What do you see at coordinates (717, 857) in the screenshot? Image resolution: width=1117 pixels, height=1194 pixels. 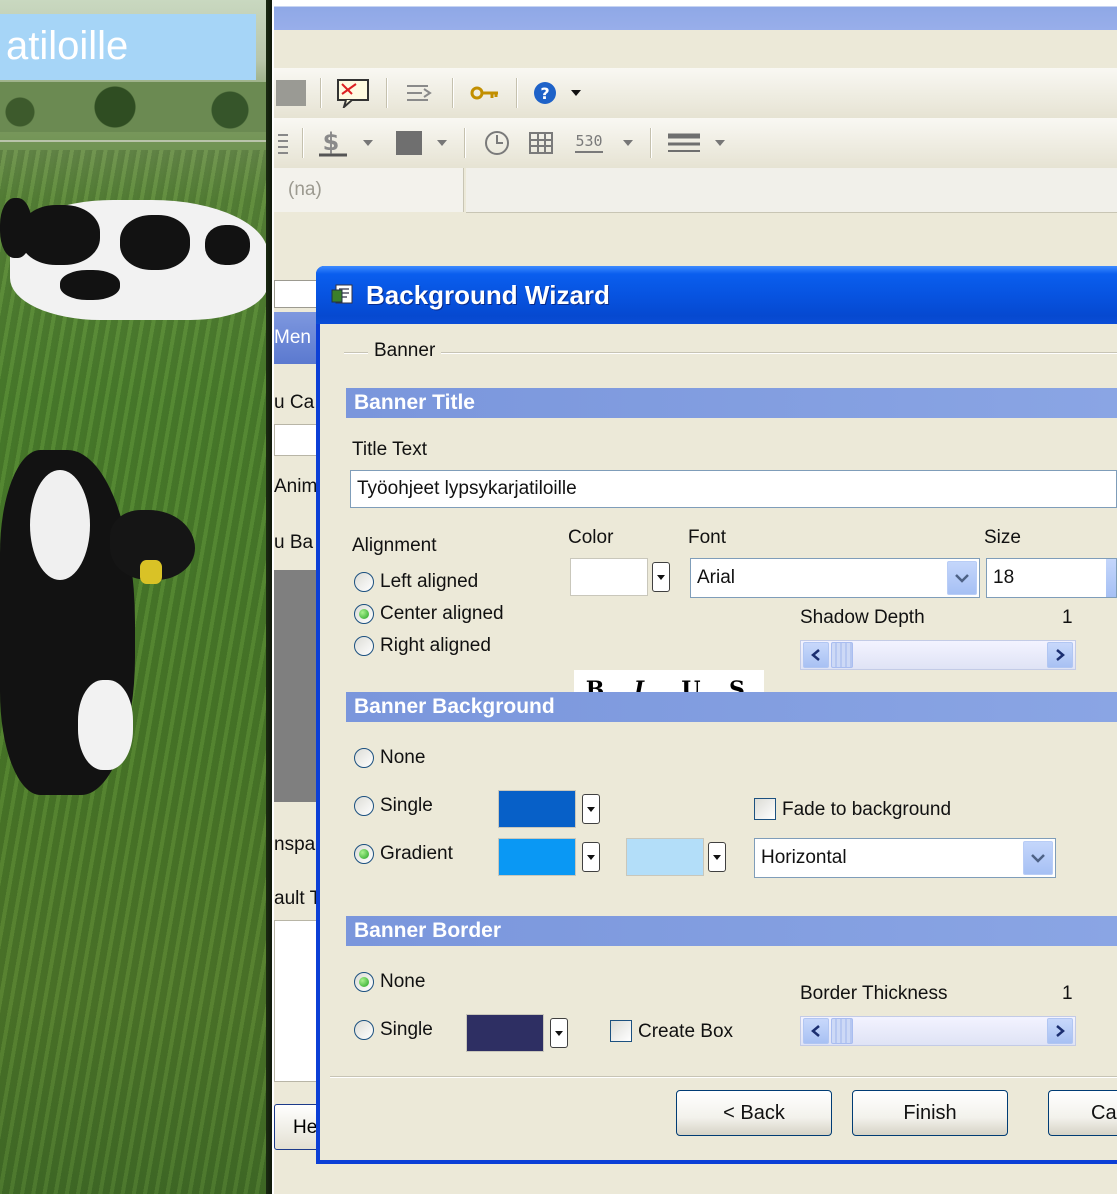 I see `gradient-color-2-dropdown` at bounding box center [717, 857].